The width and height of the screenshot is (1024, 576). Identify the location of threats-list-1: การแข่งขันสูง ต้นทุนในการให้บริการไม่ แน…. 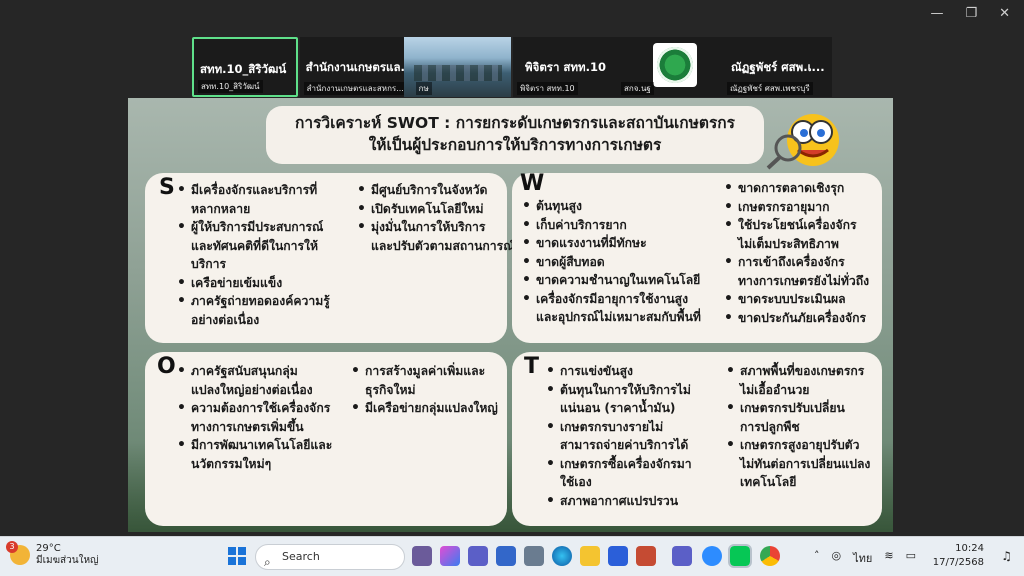
(619, 436).